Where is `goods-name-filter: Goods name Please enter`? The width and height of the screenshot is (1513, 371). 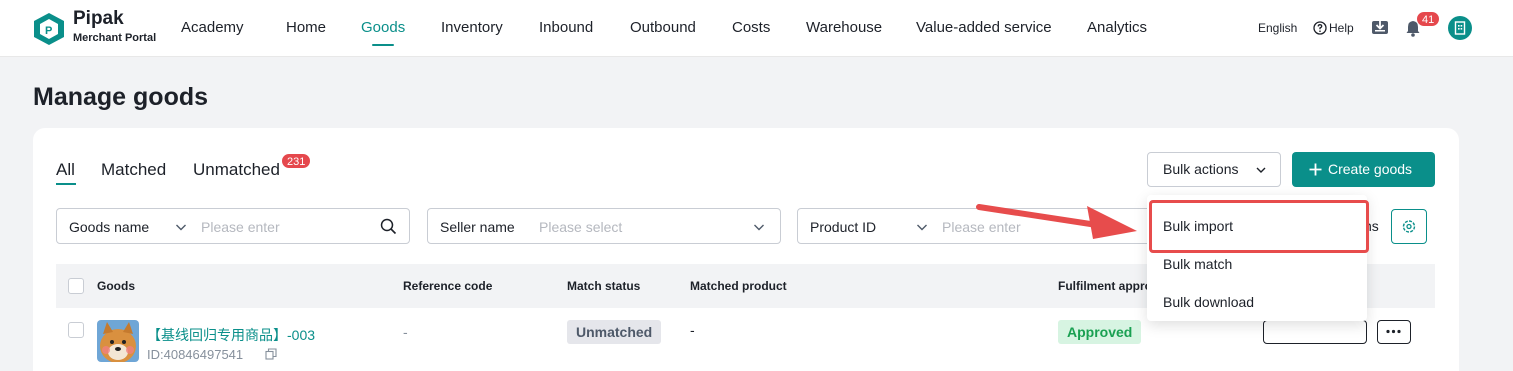 goods-name-filter: Goods name Please enter is located at coordinates (233, 226).